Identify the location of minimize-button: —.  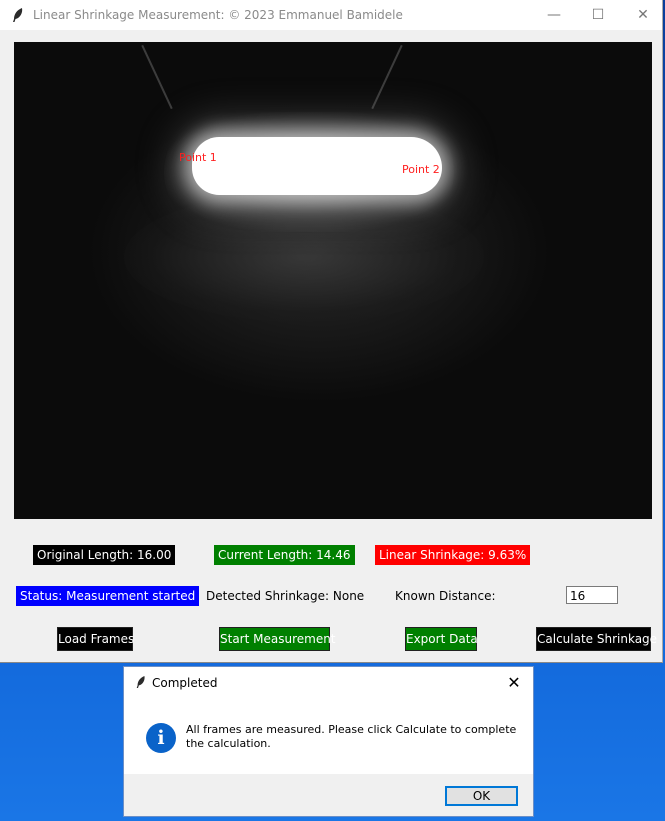
(554, 15).